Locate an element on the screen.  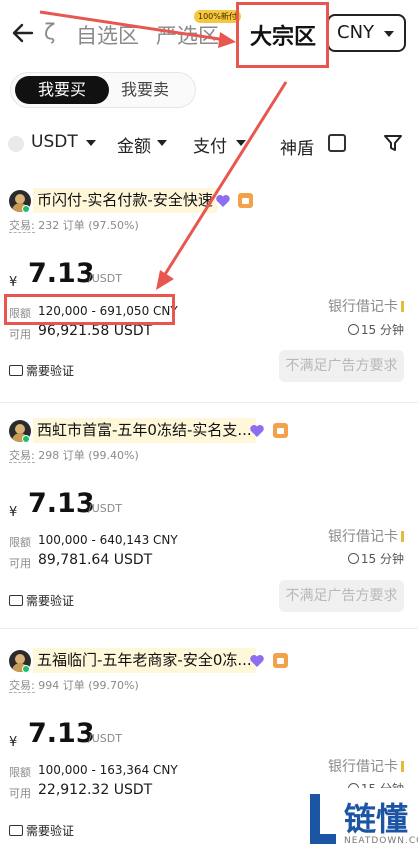
tab-favorites: 自选区 is located at coordinates (107, 35).